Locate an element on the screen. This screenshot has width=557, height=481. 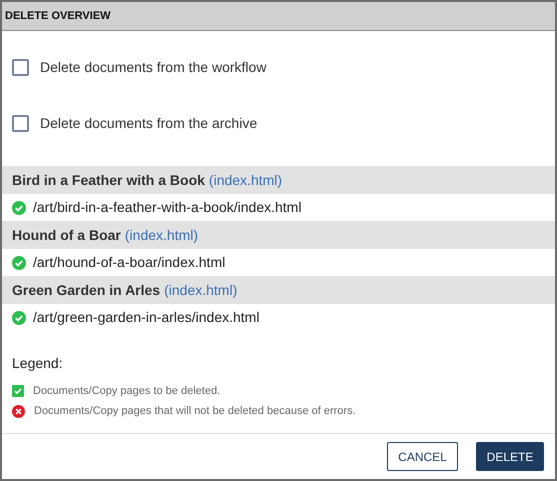
cancel-button: CANCEL is located at coordinates (422, 456).